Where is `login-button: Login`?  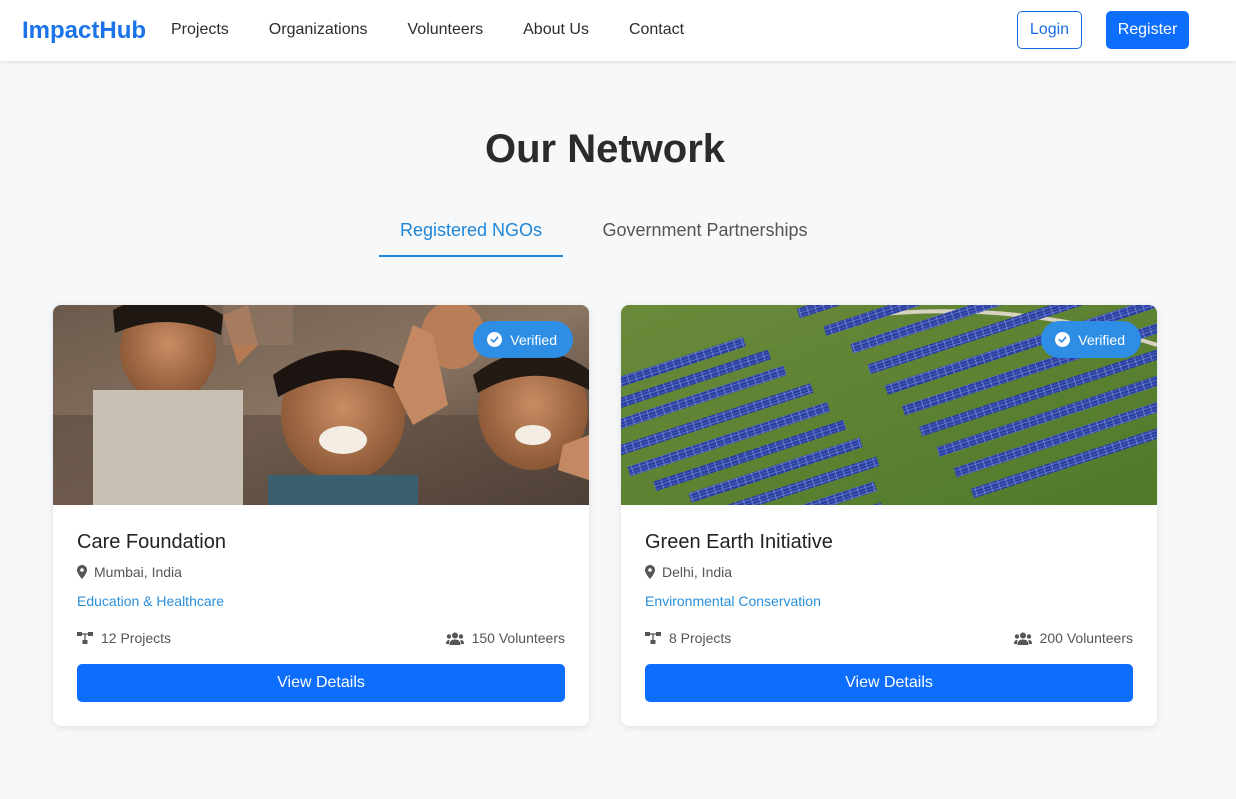 login-button: Login is located at coordinates (1049, 30).